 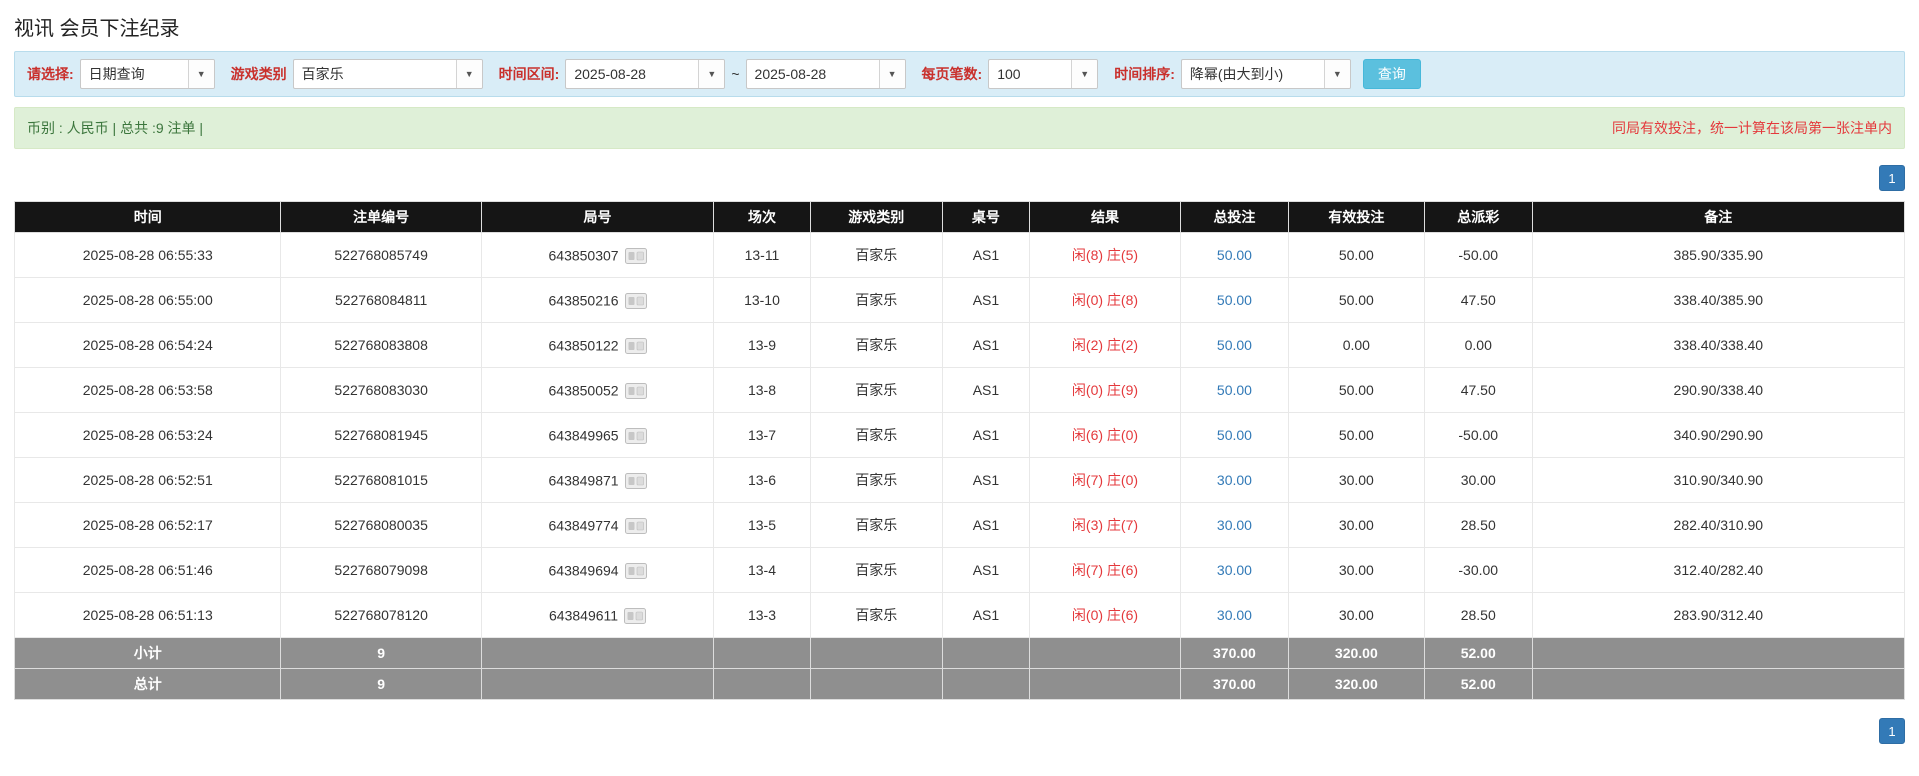 I want to click on cell-note: 338.40/385.90, so click(x=1718, y=300).